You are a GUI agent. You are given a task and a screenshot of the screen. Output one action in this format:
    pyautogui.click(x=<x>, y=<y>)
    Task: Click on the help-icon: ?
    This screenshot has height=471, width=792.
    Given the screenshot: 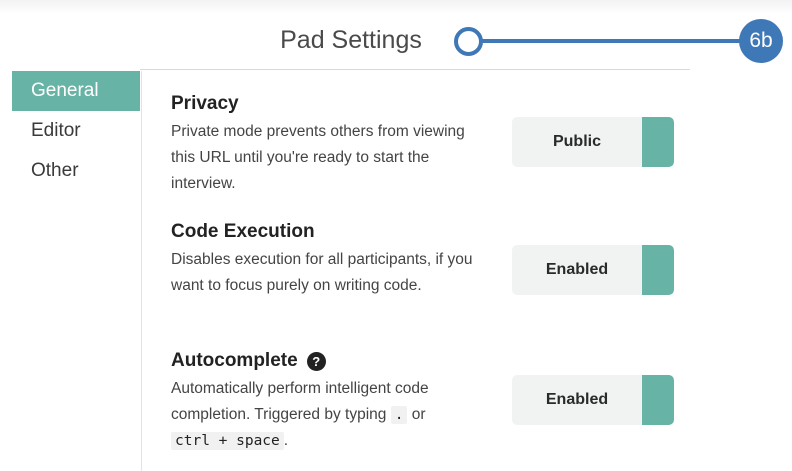 What is the action you would take?
    pyautogui.click(x=316, y=361)
    